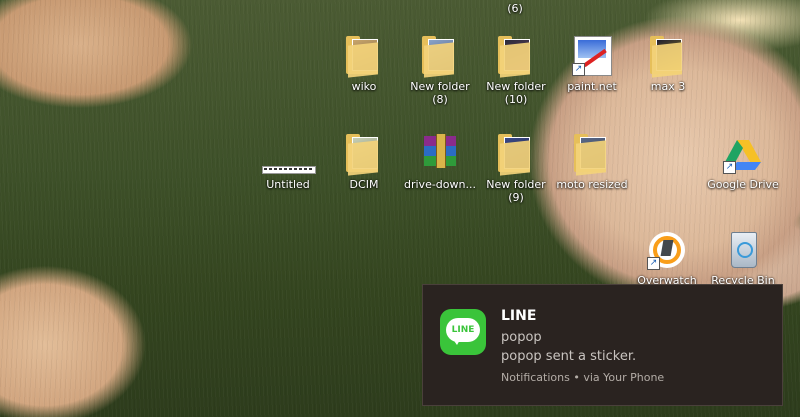 The width and height of the screenshot is (800, 417). What do you see at coordinates (289, 154) in the screenshot?
I see `image-file-icon` at bounding box center [289, 154].